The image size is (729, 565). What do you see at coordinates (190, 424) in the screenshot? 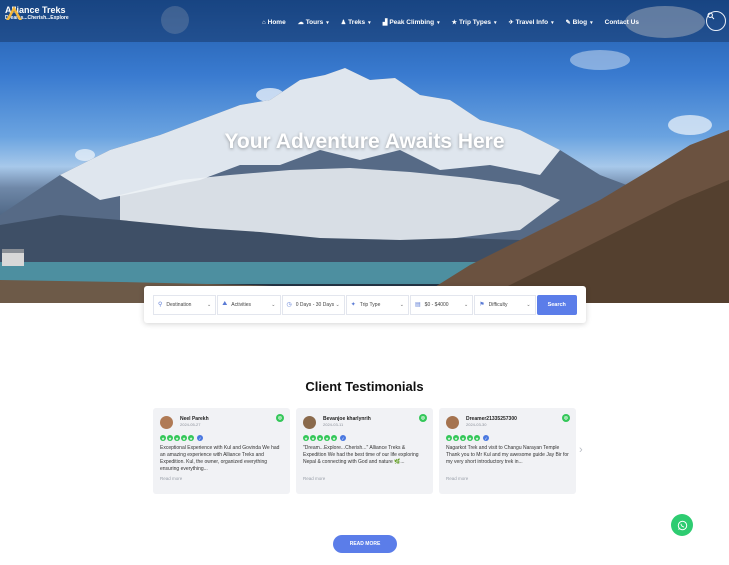
I see `review-date: 2024-05-27` at bounding box center [190, 424].